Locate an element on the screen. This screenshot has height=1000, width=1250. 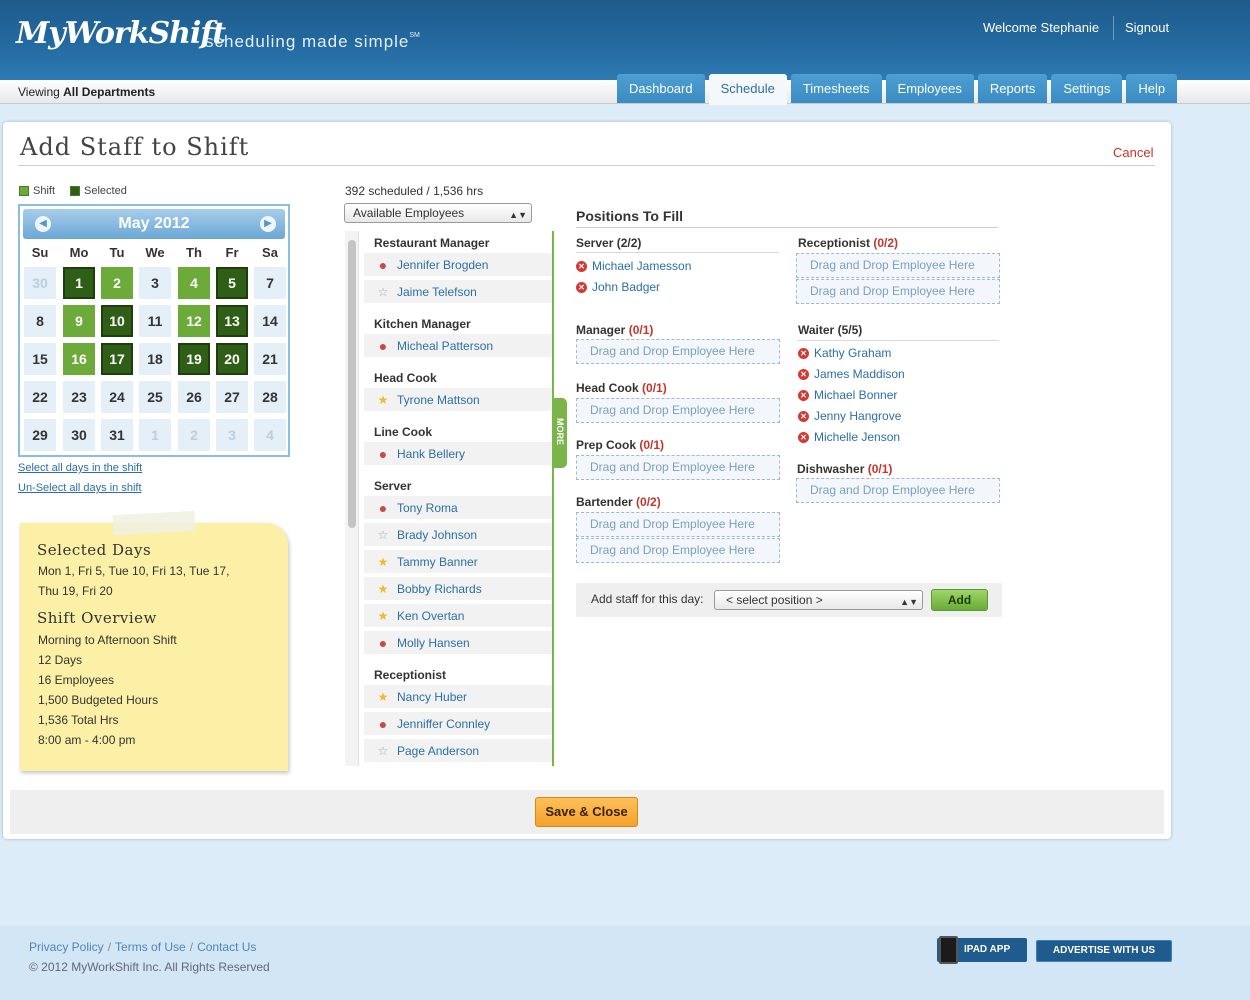
calendar-day-outside: 1 is located at coordinates (155, 435).